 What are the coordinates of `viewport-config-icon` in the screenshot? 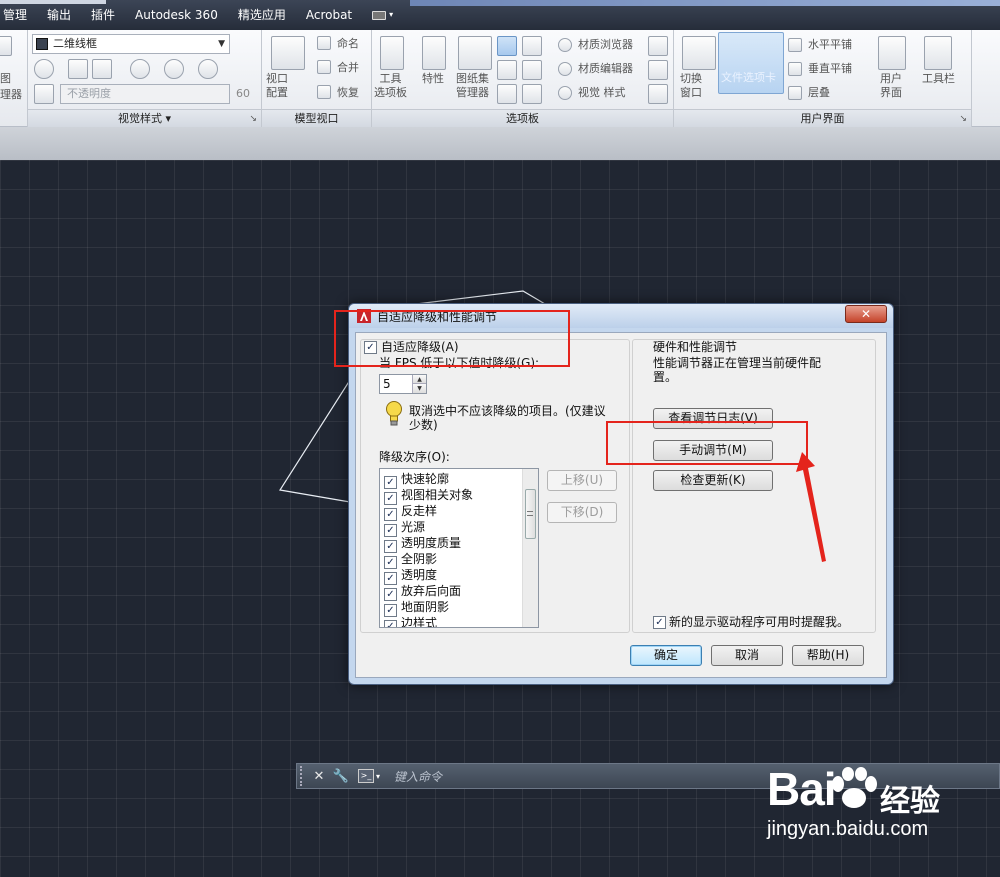 It's located at (288, 53).